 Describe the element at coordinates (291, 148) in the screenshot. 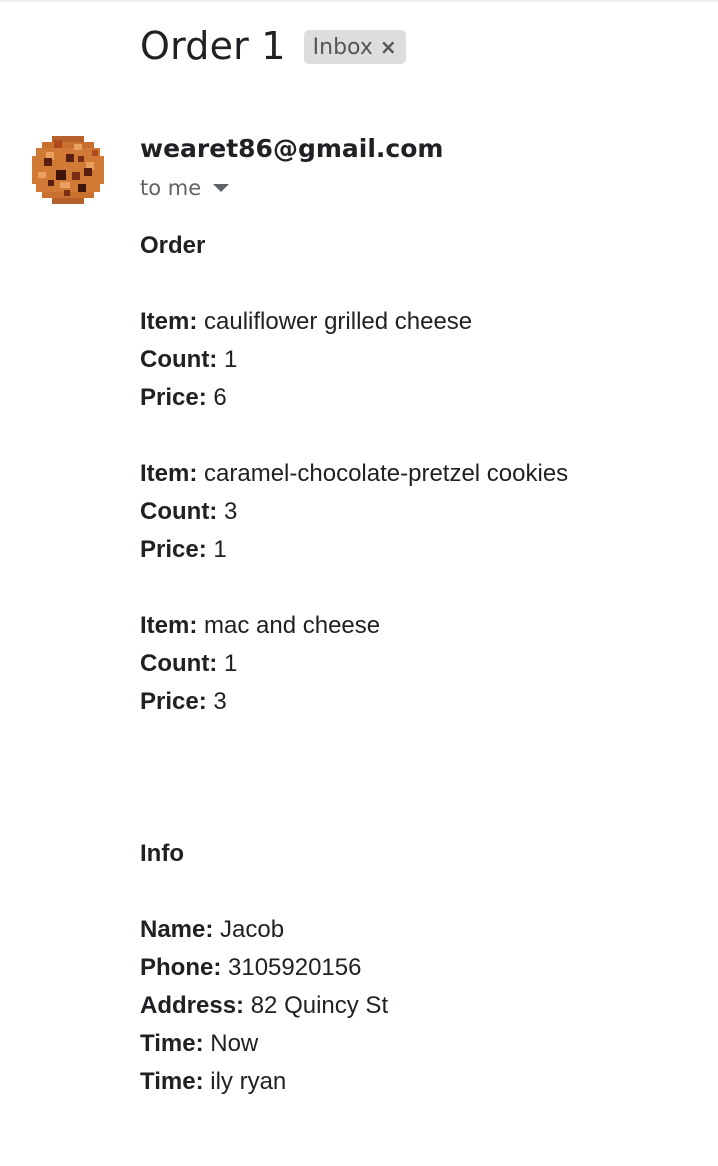

I see `sender-email: wearet86@gmail.com` at that location.